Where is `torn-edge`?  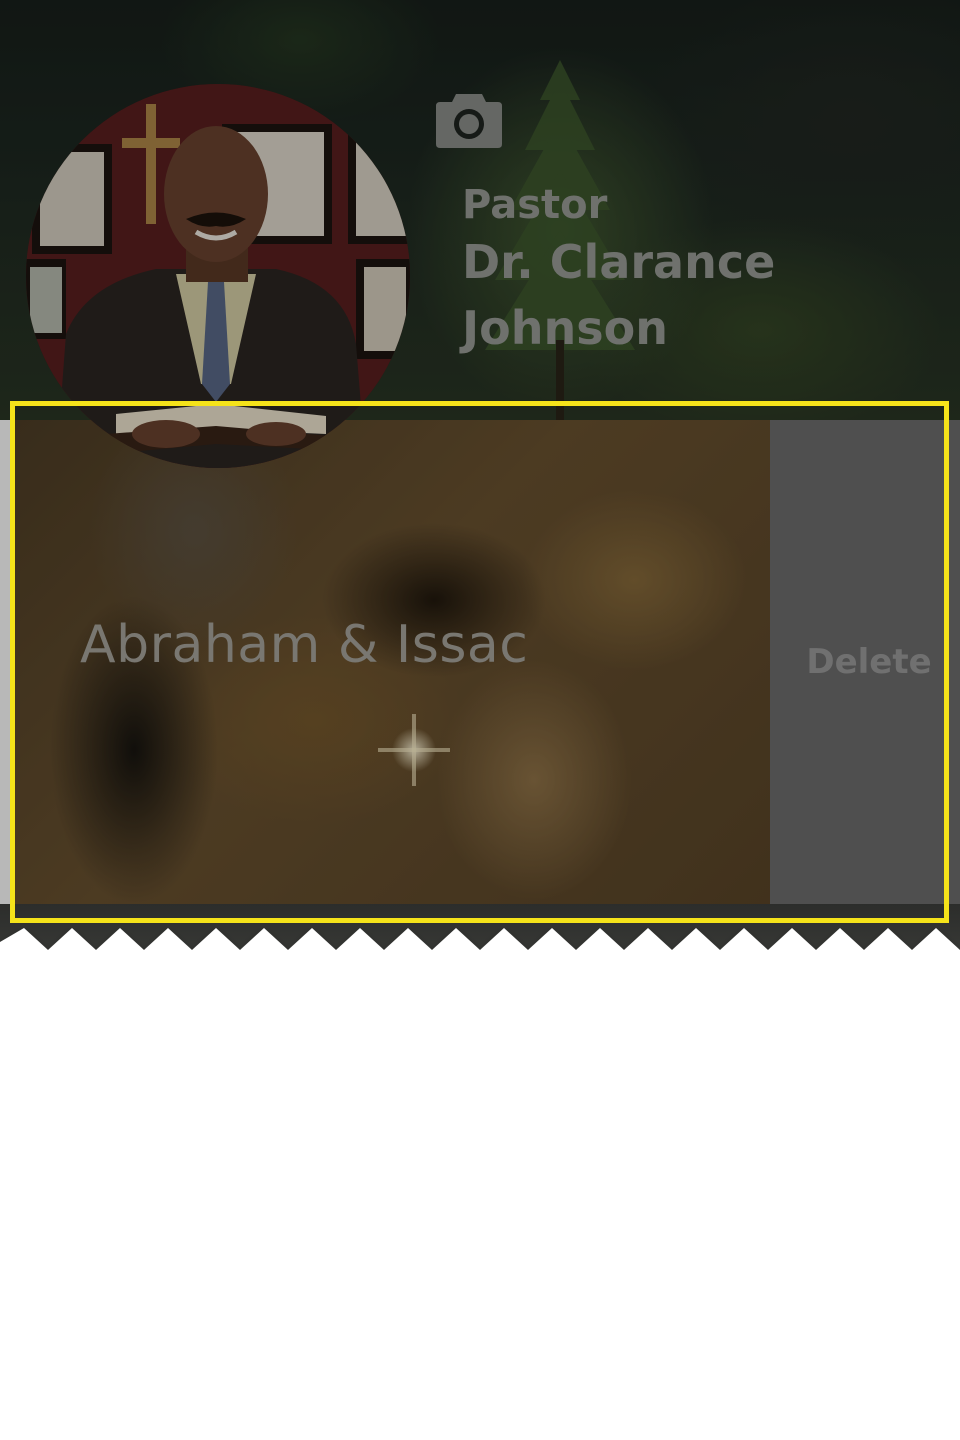
torn-edge is located at coordinates (480, 948).